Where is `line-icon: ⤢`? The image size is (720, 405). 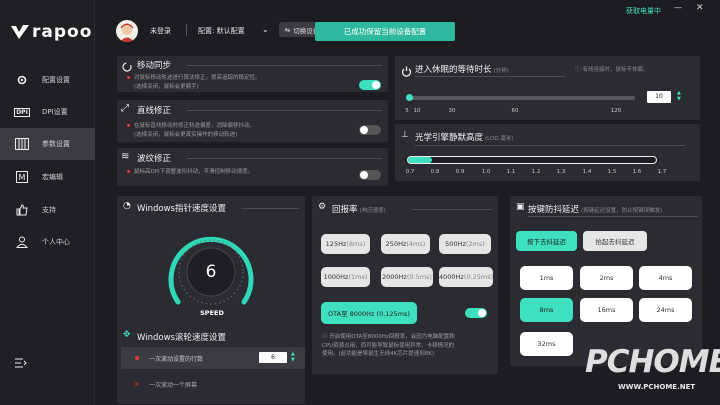
line-icon: ⤢ is located at coordinates (125, 108).